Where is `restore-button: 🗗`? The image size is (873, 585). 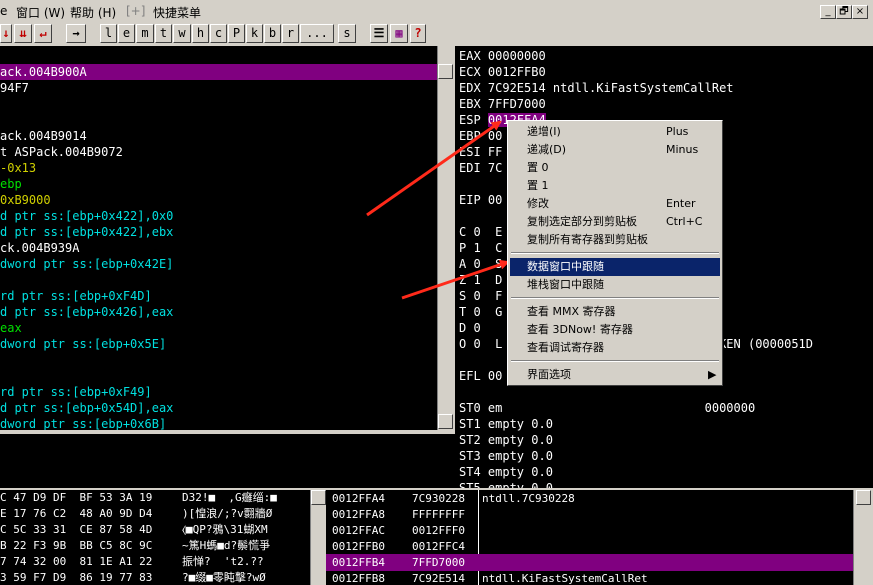 restore-button: 🗗 is located at coordinates (844, 12).